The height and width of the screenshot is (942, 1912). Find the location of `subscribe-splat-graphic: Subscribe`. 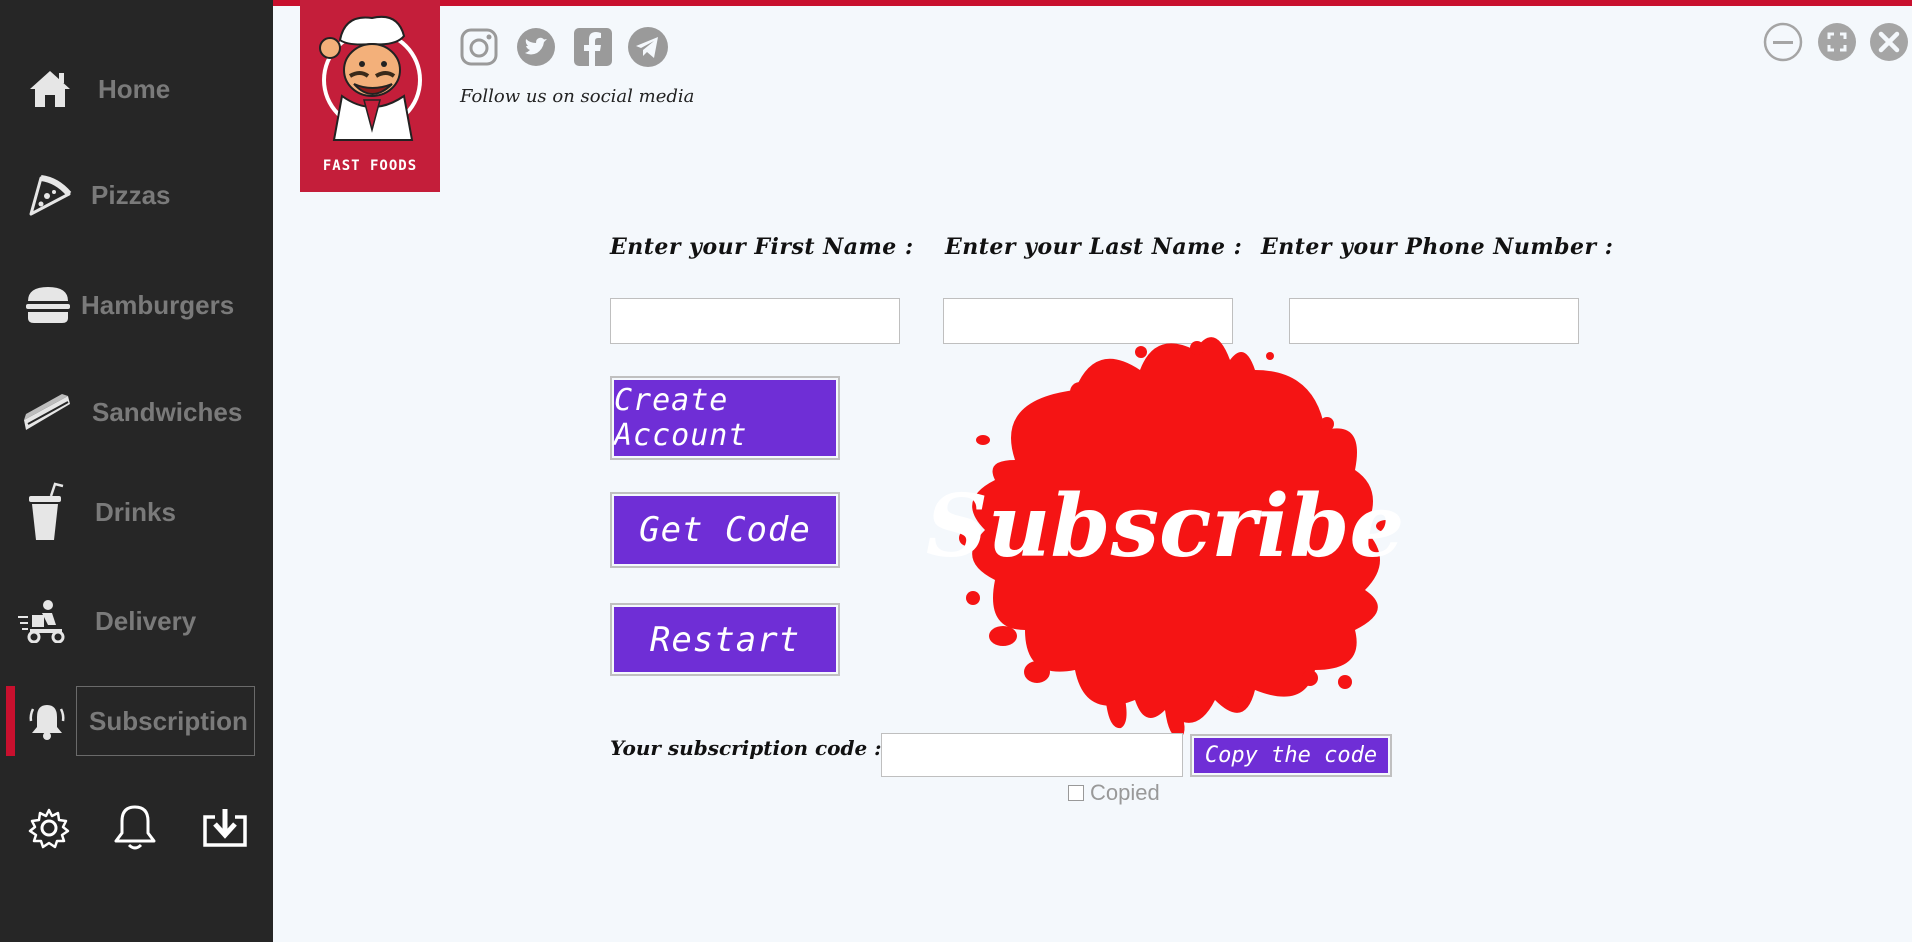

subscribe-splat-graphic: Subscribe is located at coordinates (1165, 535).